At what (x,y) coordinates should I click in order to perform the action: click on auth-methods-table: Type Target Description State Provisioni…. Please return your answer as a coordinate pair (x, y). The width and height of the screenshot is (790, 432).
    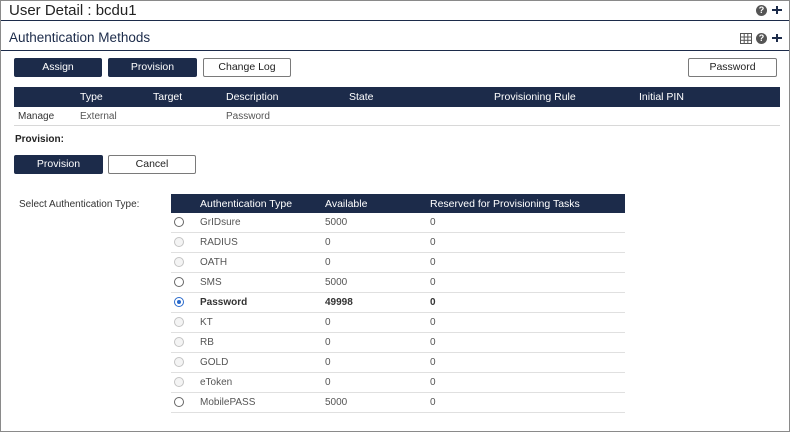
    Looking at the image, I should click on (397, 106).